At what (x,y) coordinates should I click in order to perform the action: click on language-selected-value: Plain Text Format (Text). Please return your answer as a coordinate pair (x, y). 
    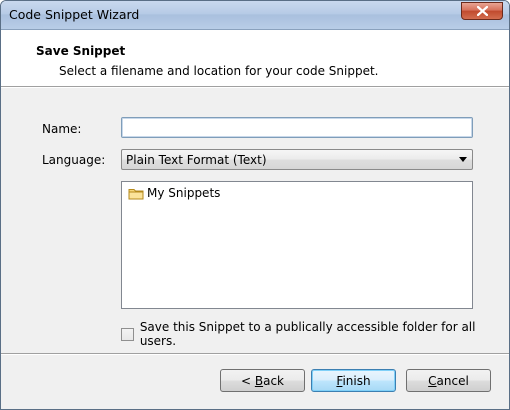
    Looking at the image, I should click on (196, 160).